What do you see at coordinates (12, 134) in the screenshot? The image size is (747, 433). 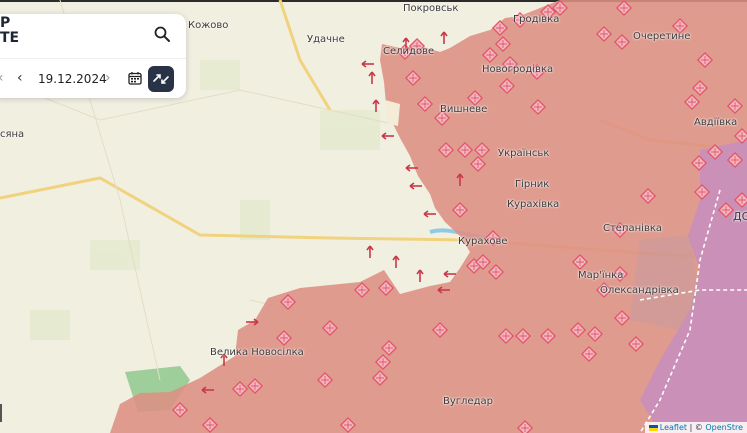 I see `place-syana: сяна` at bounding box center [12, 134].